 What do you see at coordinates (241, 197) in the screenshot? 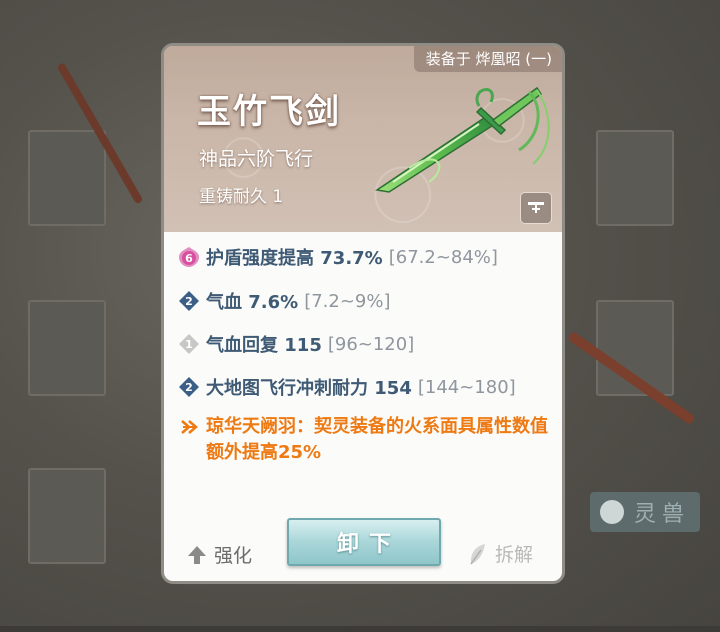
I see `item-durability: 重铸耐久 1` at bounding box center [241, 197].